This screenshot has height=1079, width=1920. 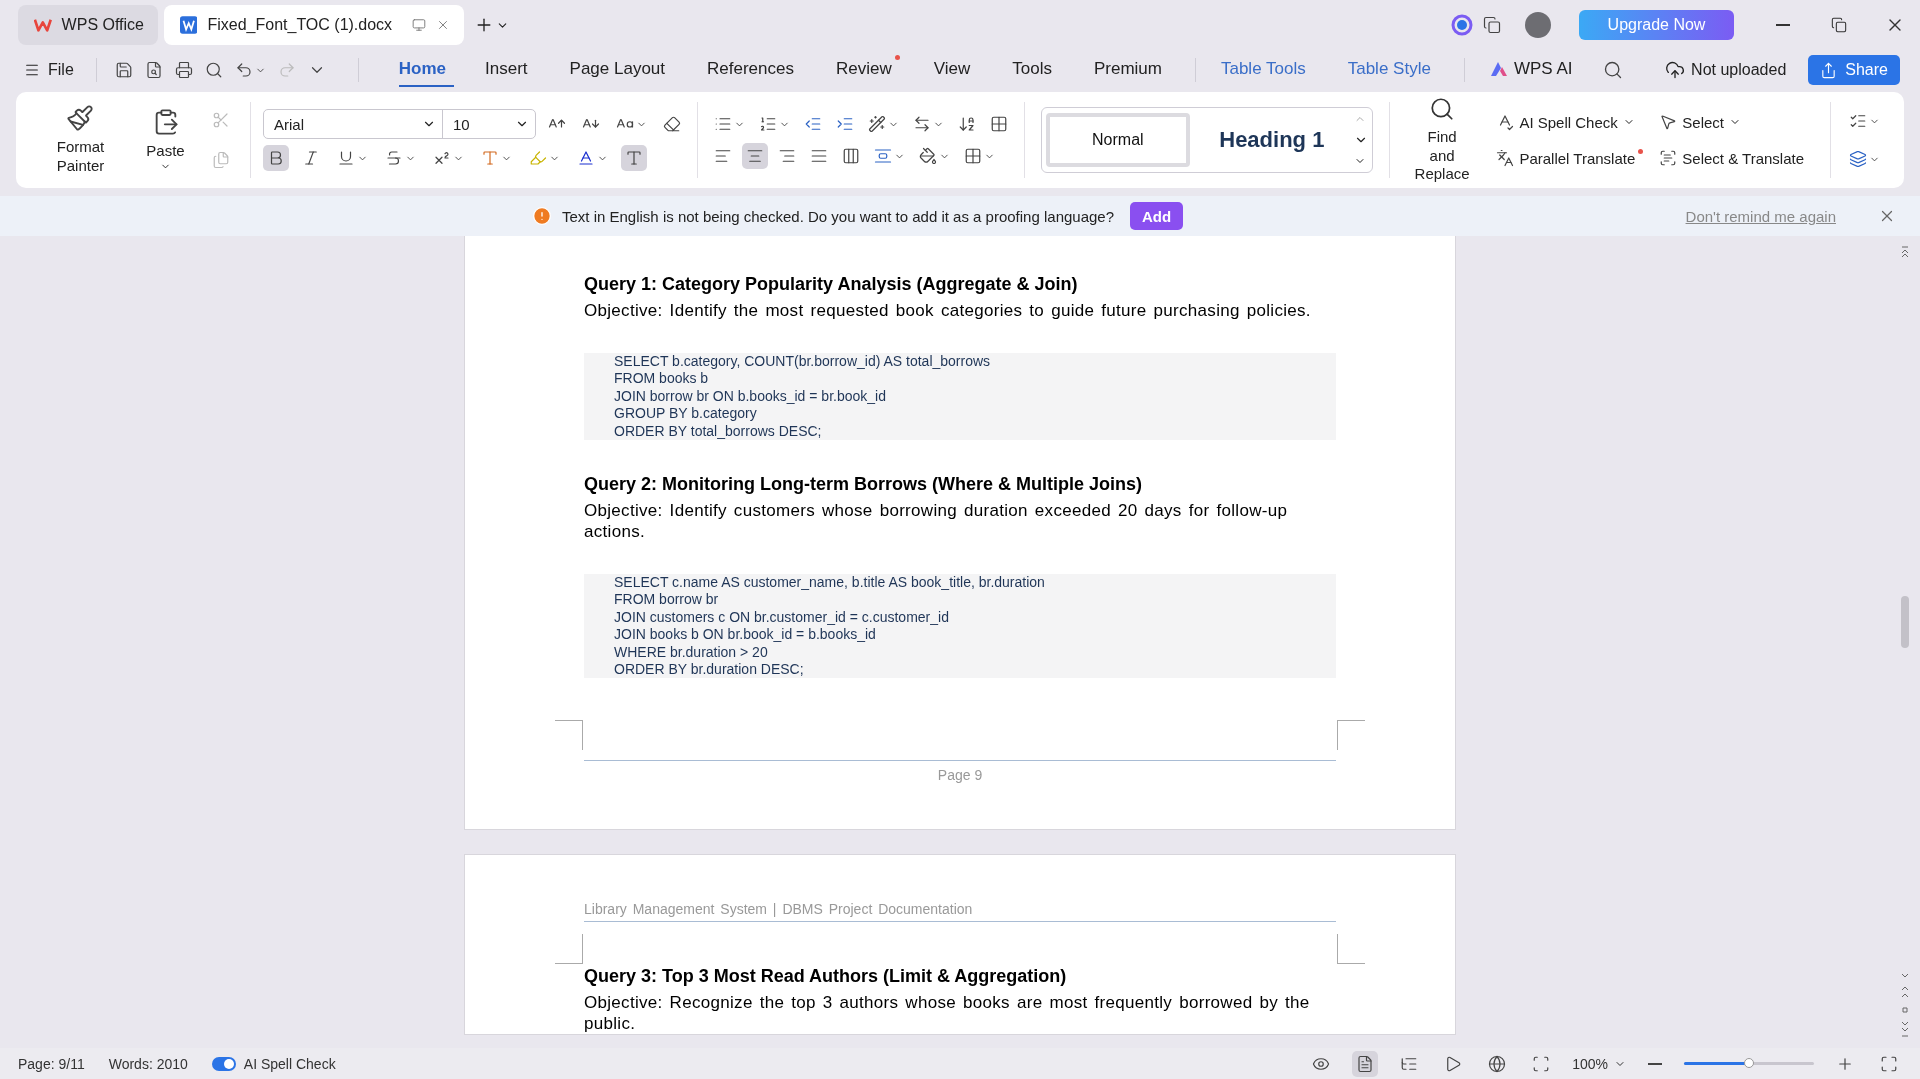 I want to click on scan-text-icon, so click(x=1668, y=158).